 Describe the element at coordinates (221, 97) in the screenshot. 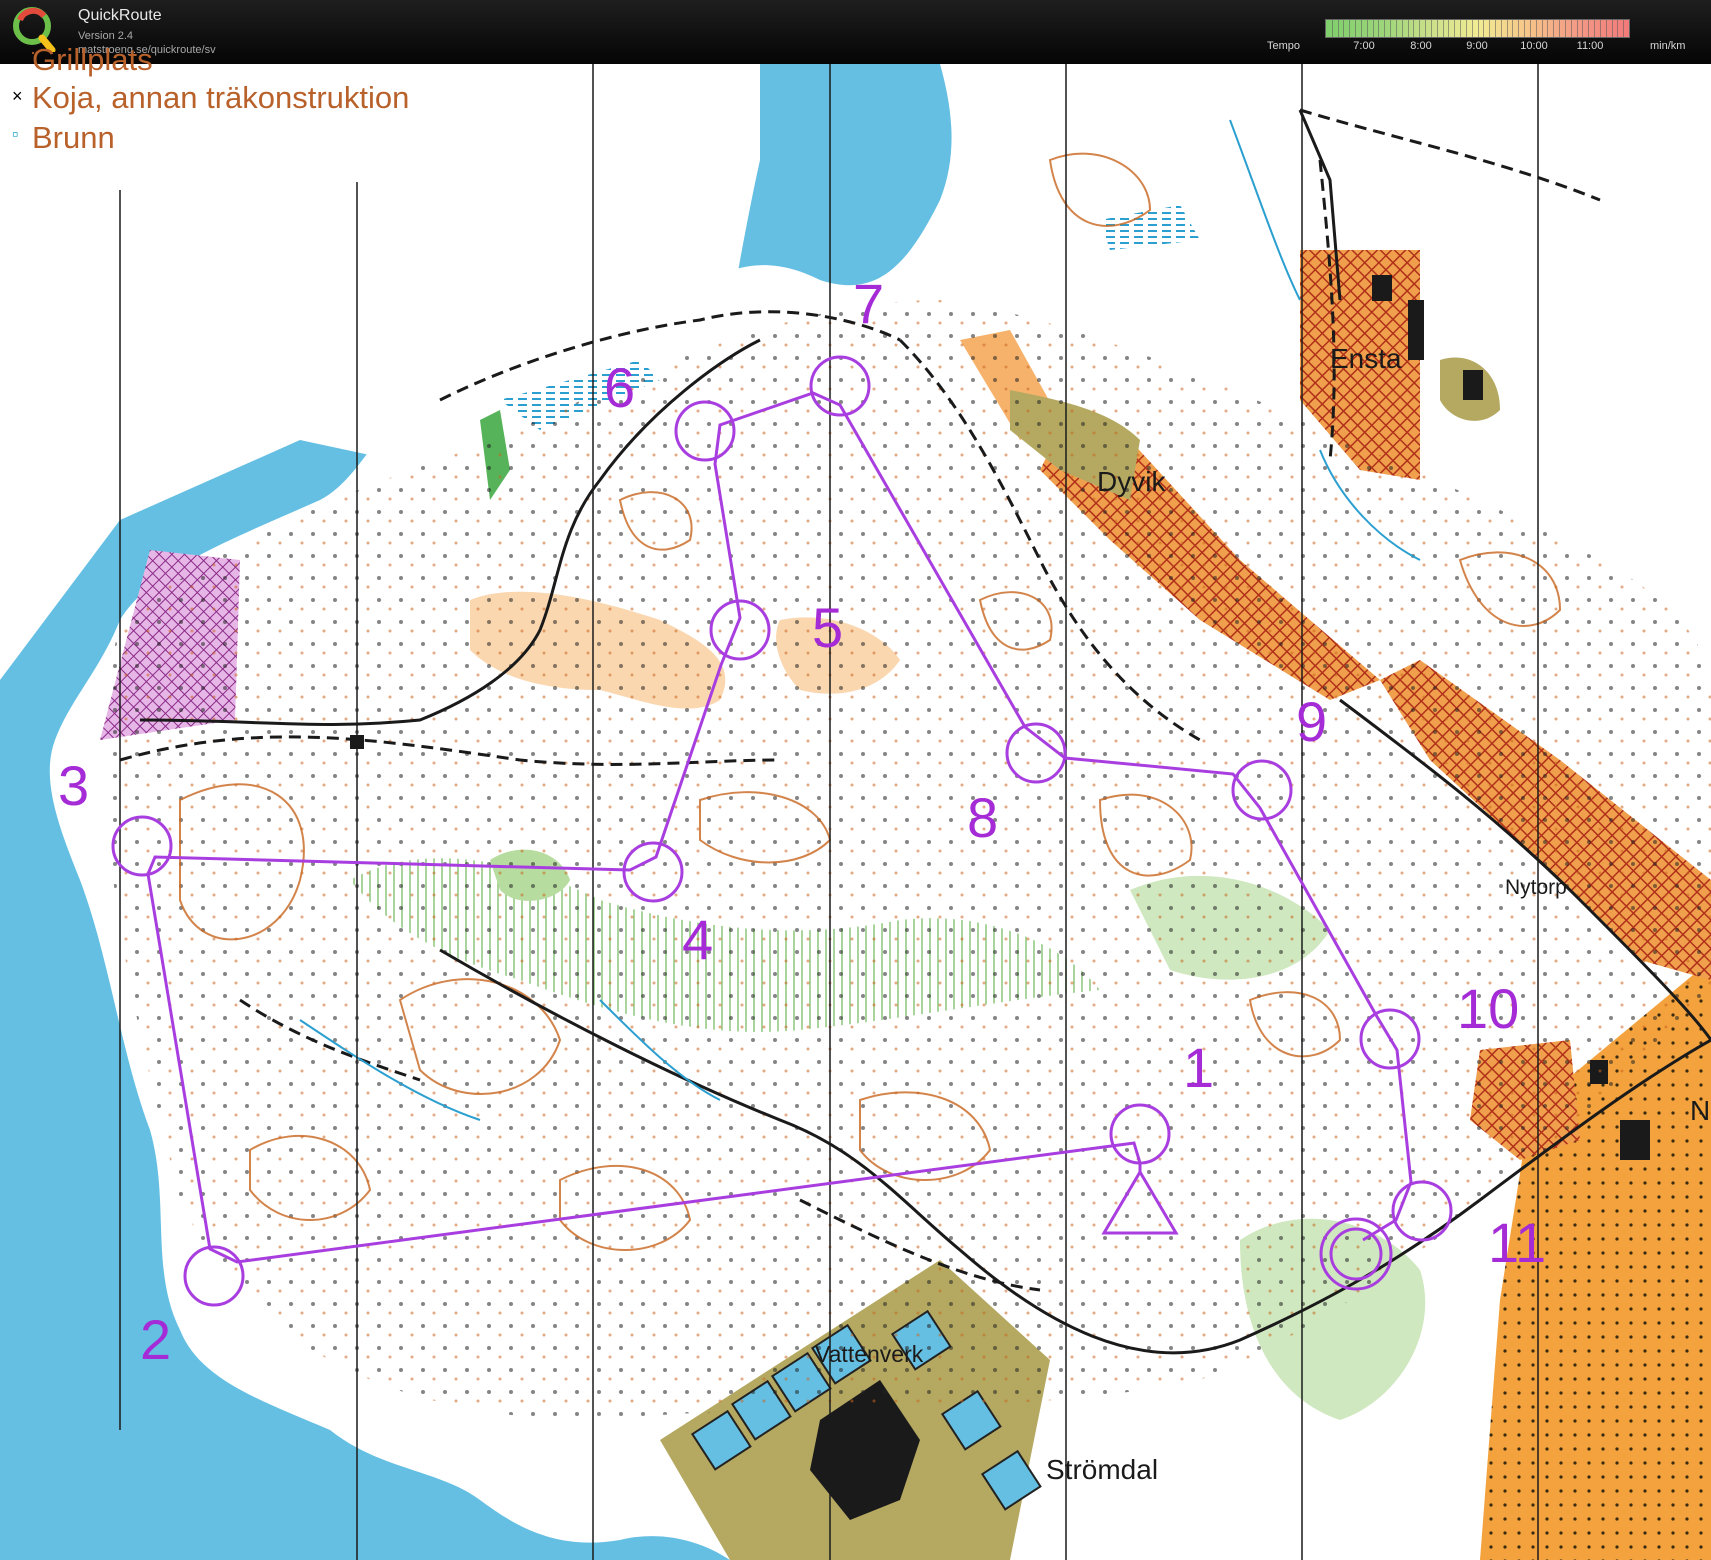

I see `legend-item-label: Koja, annan träkonstruktion` at that location.